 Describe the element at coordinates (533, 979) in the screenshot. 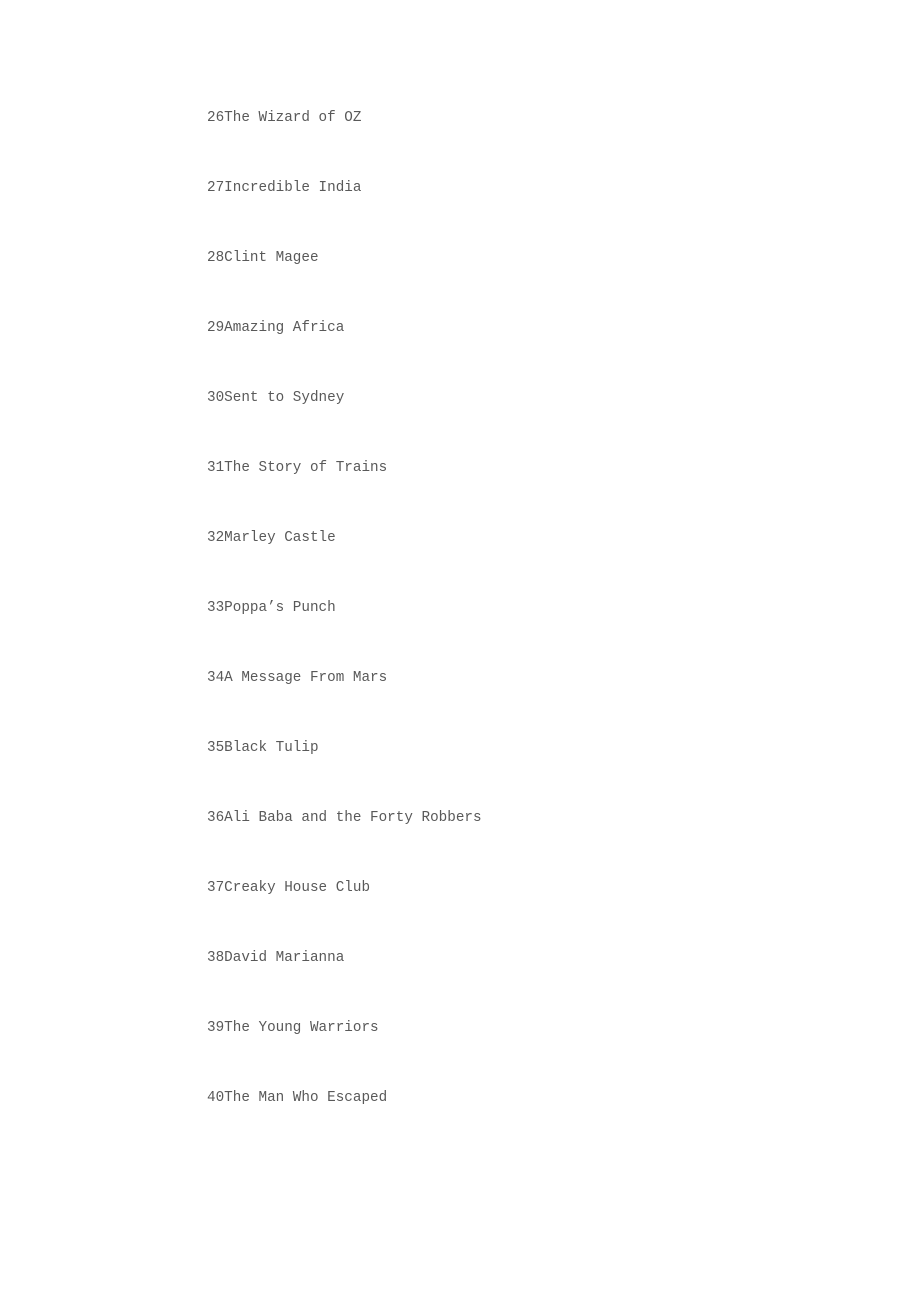

I see `list-item: 38David Marianna` at that location.